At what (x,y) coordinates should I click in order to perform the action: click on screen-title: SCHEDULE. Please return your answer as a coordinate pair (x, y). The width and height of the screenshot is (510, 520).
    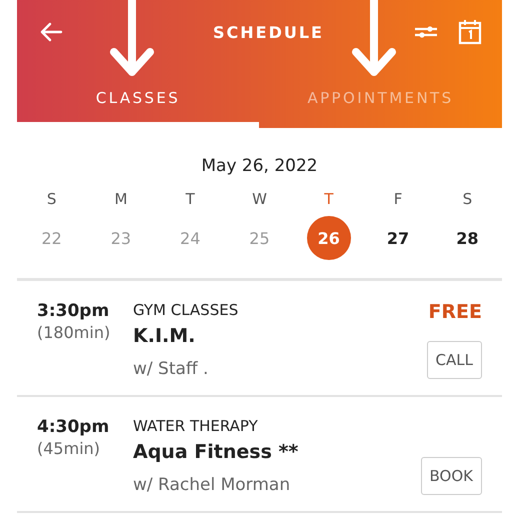
    Looking at the image, I should click on (268, 32).